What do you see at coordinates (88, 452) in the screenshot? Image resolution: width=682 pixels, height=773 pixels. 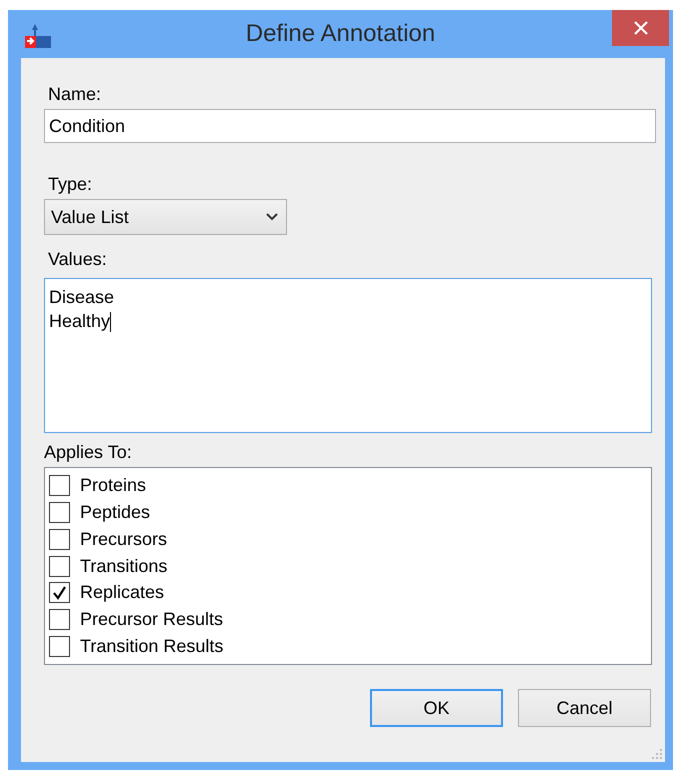 I see `applies-to-label: Applies To:` at bounding box center [88, 452].